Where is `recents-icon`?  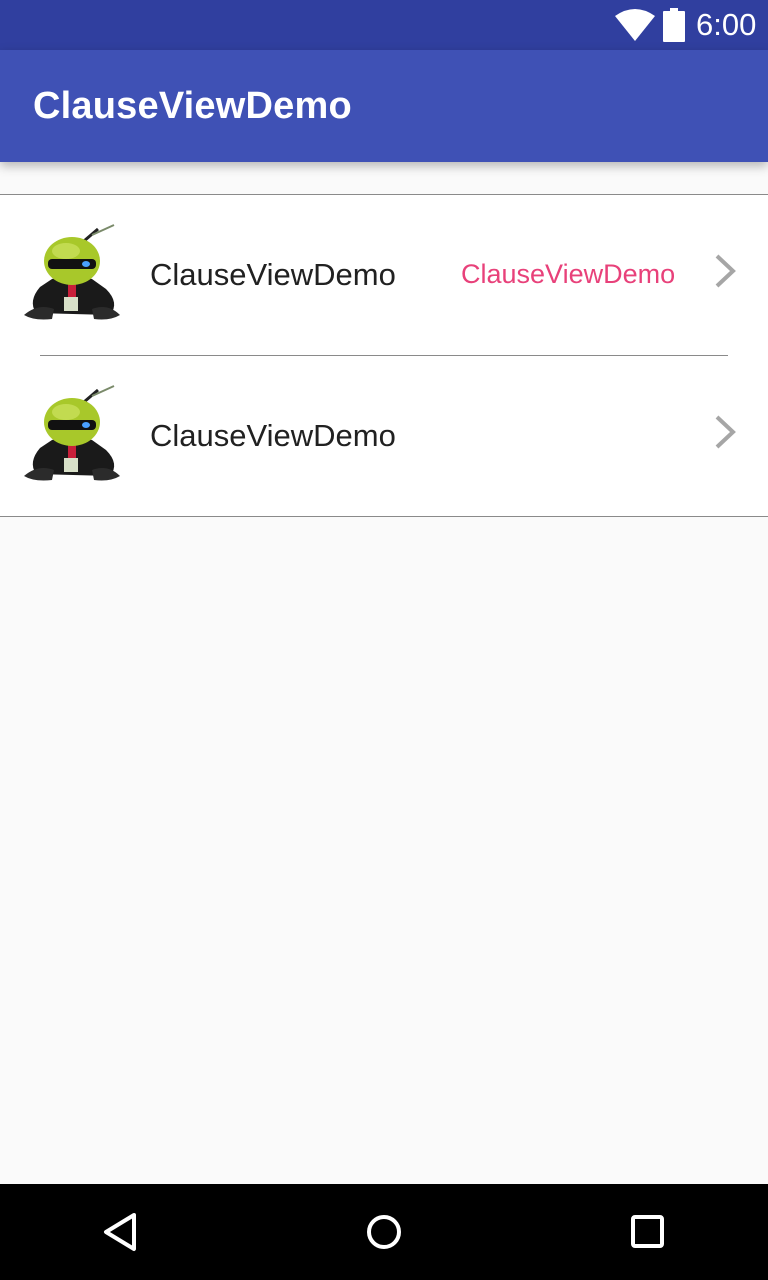 recents-icon is located at coordinates (648, 1234).